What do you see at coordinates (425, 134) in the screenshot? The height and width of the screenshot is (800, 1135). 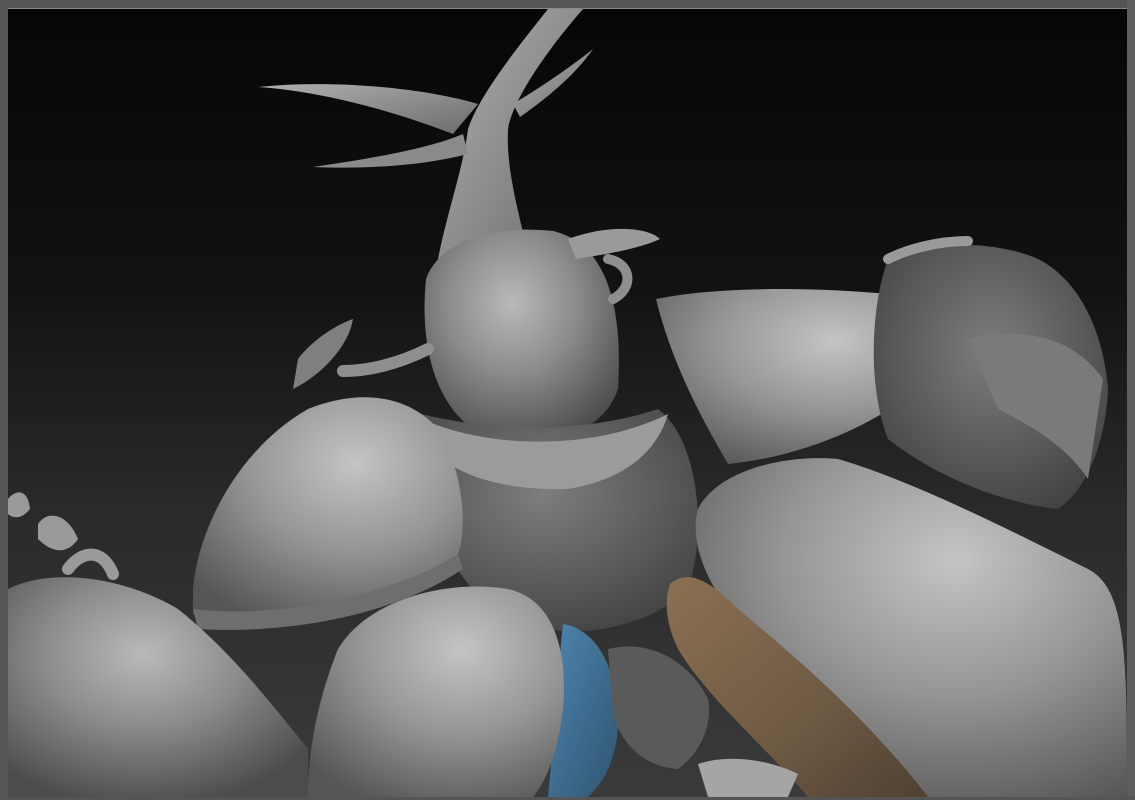 I see `horn-antler` at bounding box center [425, 134].